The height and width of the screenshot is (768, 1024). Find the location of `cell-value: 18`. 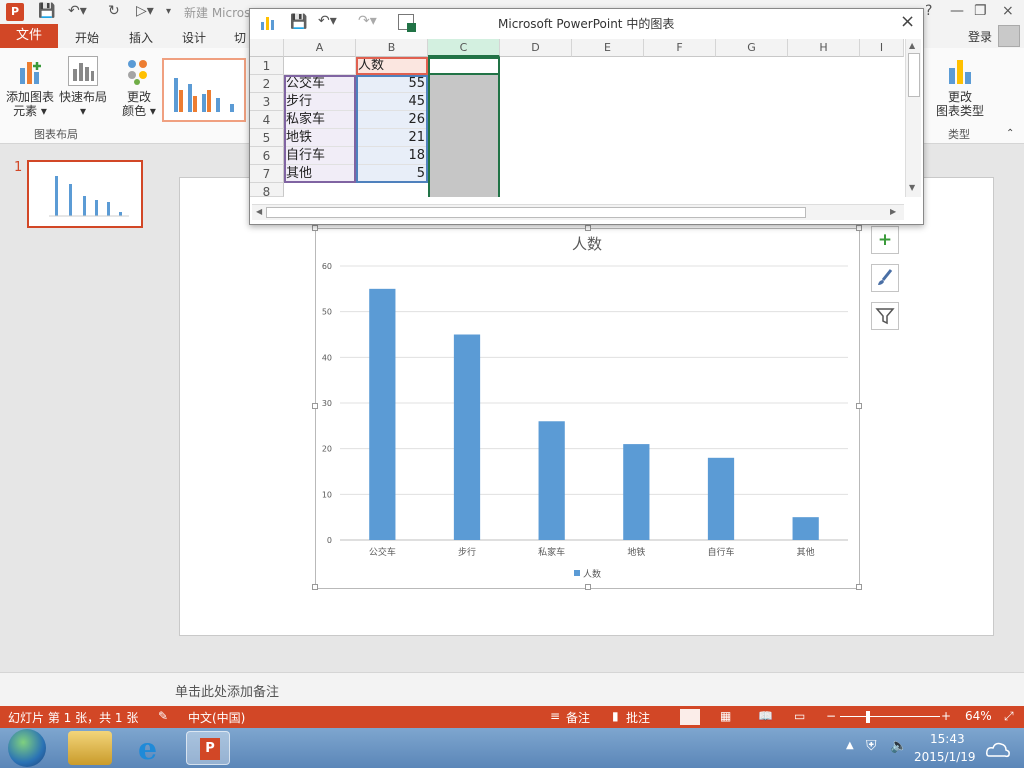

cell-value: 18 is located at coordinates (392, 156).